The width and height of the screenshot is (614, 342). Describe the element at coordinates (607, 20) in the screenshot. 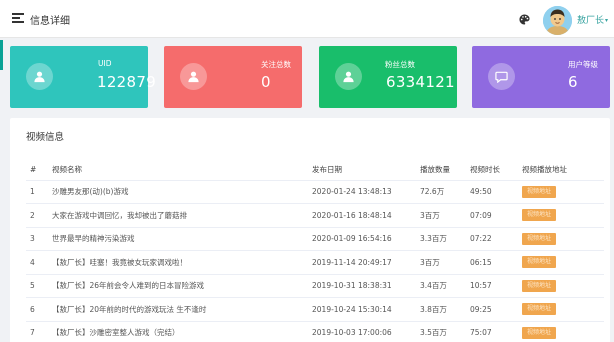

I see `chevron-down-icon: ▾` at that location.